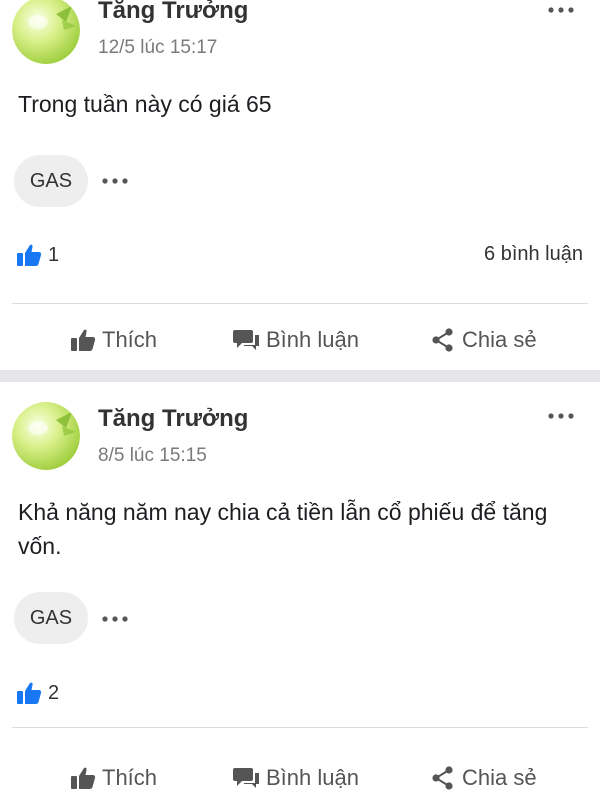 The image size is (600, 800). I want to click on post-timestamp: 8/5 lúc 15:15, so click(152, 456).